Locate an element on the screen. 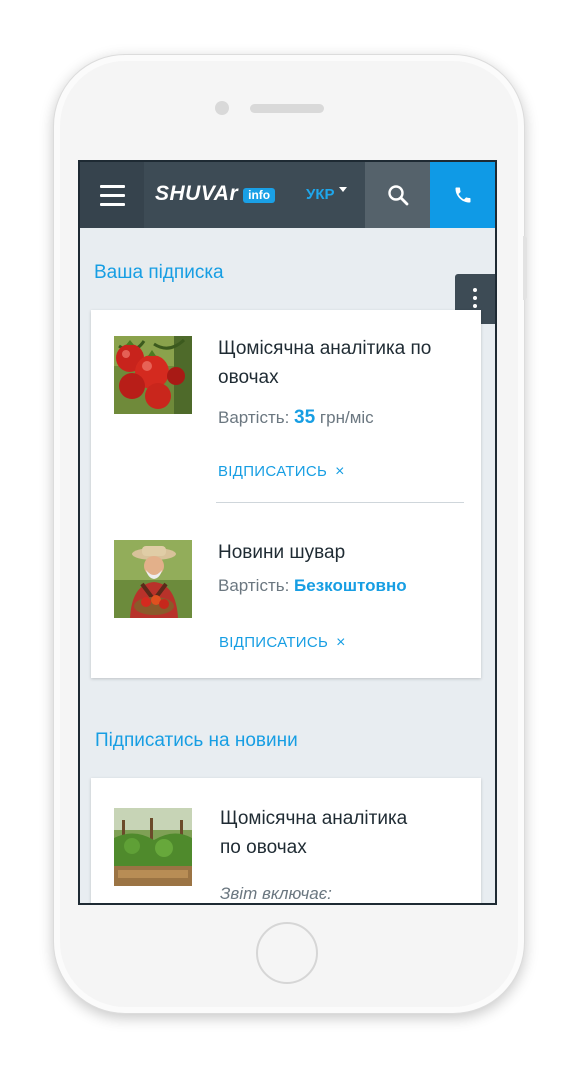 The height and width of the screenshot is (1075, 567). app-header: SHUVAr info УКР is located at coordinates (287, 195).